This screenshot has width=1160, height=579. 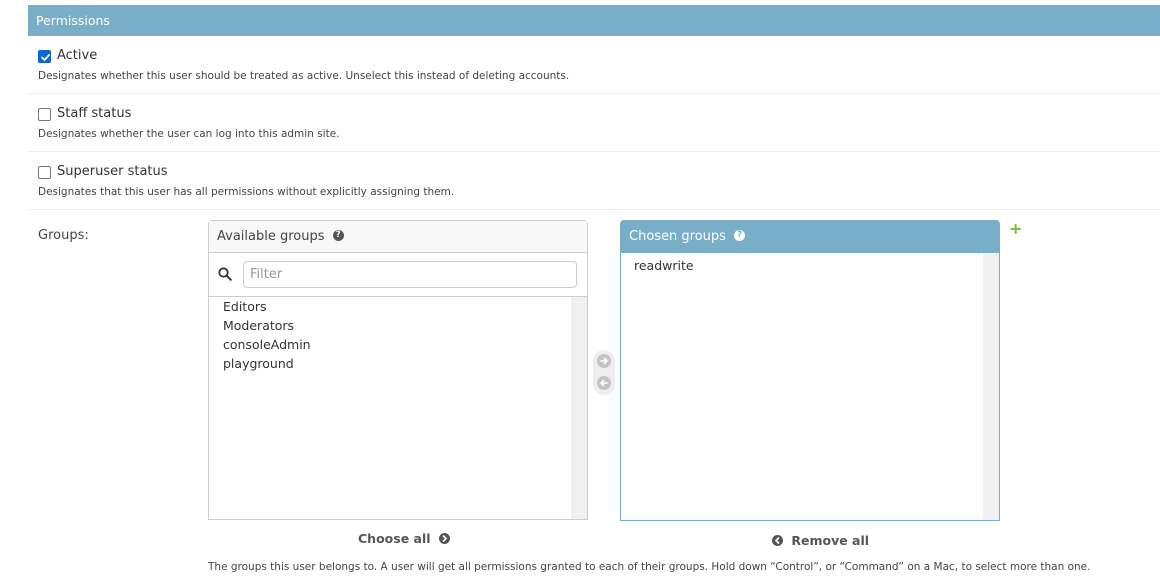 What do you see at coordinates (991, 386) in the screenshot?
I see `chosen-scrollbar` at bounding box center [991, 386].